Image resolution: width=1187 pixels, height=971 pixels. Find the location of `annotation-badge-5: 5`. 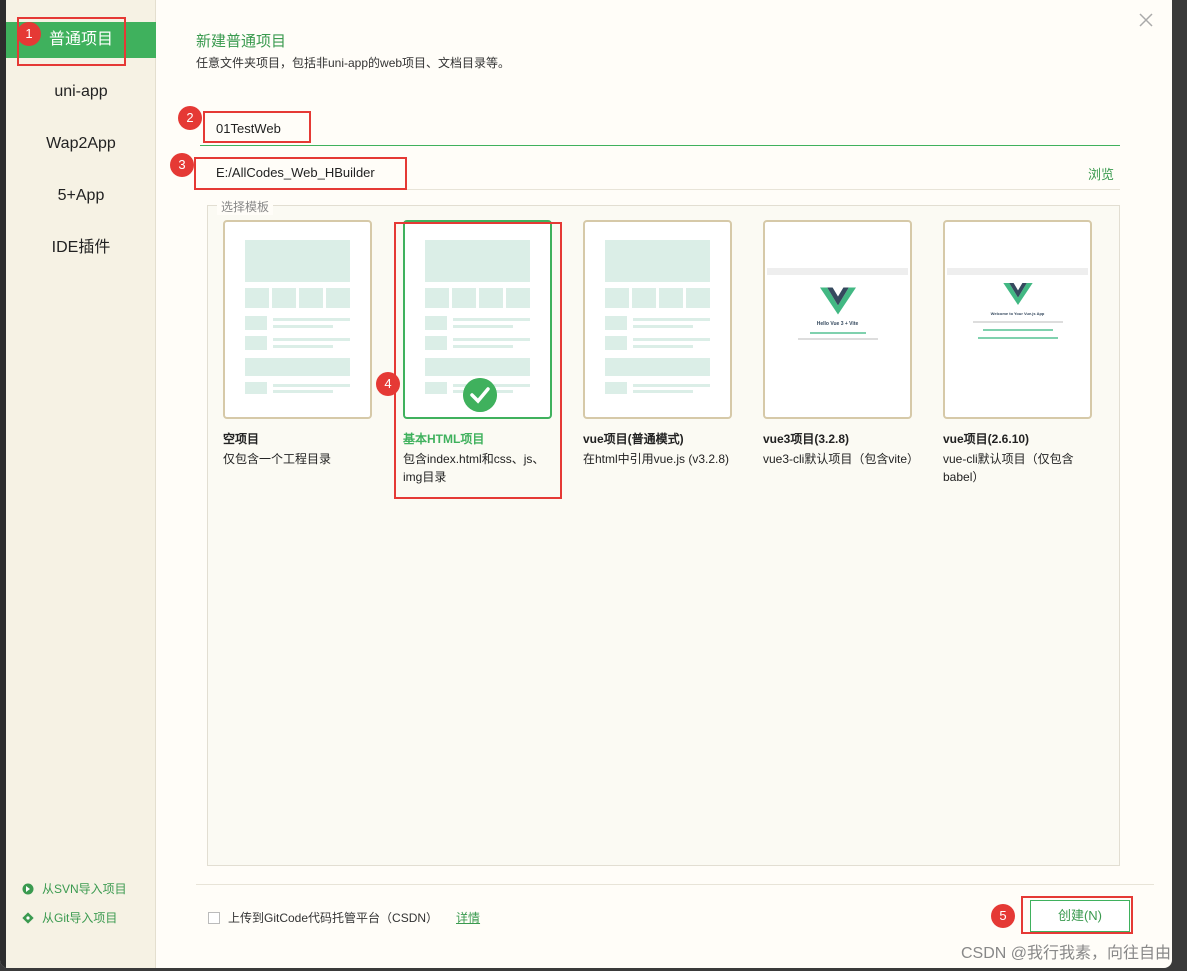

annotation-badge-5: 5 is located at coordinates (1003, 916).